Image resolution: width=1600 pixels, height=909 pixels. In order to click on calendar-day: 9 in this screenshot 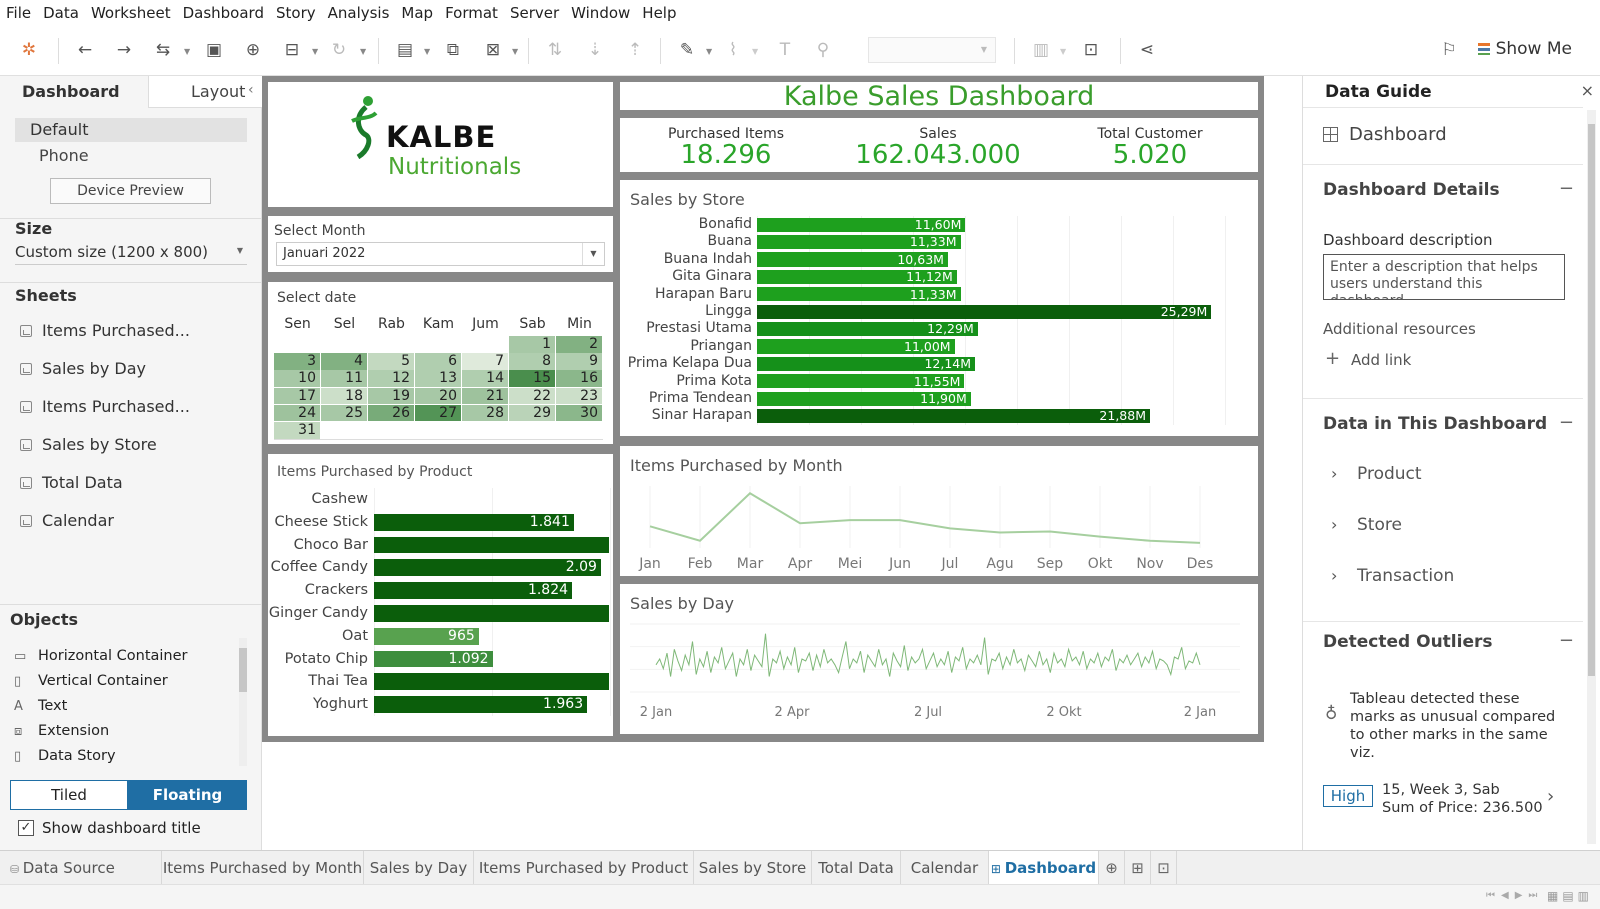, I will do `click(579, 361)`.